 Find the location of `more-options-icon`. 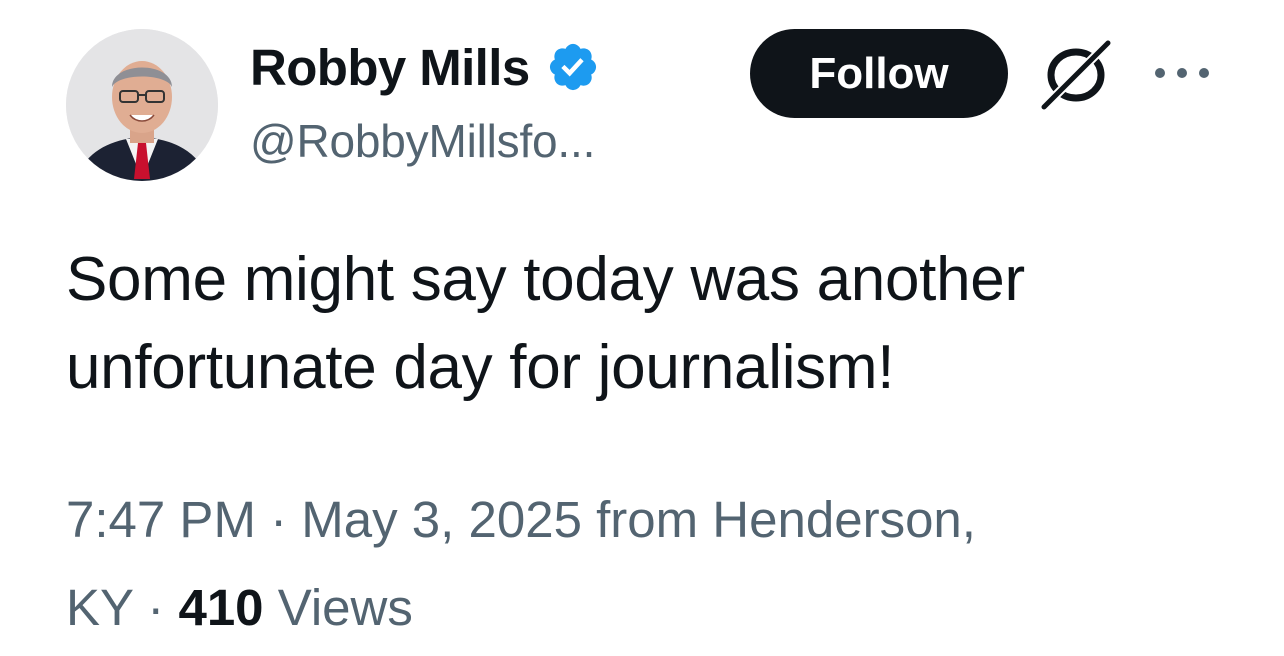

more-options-icon is located at coordinates (1182, 73).